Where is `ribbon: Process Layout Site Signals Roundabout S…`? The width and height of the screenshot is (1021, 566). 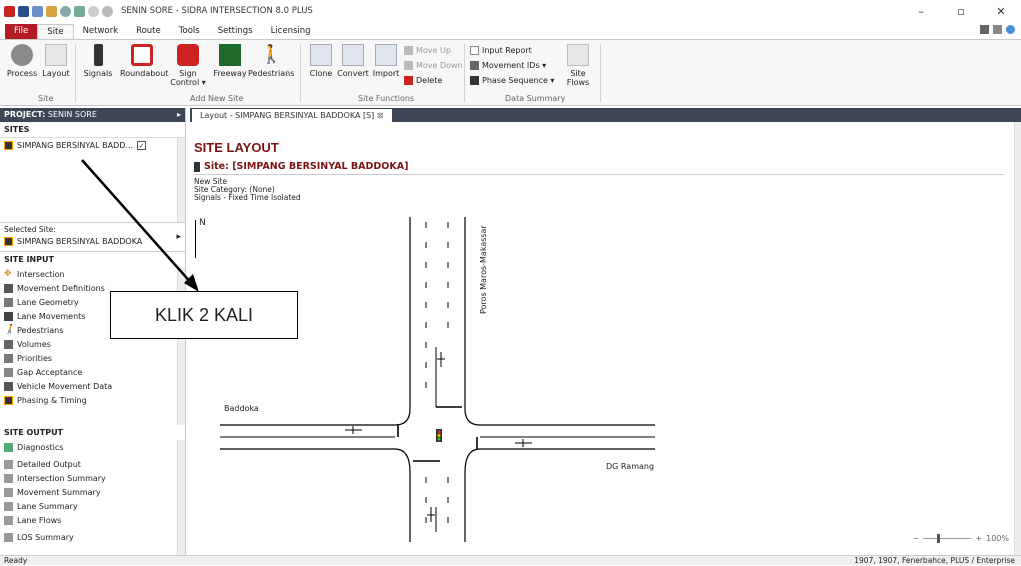 ribbon: Process Layout Site Signals Roundabout S… is located at coordinates (510, 72).